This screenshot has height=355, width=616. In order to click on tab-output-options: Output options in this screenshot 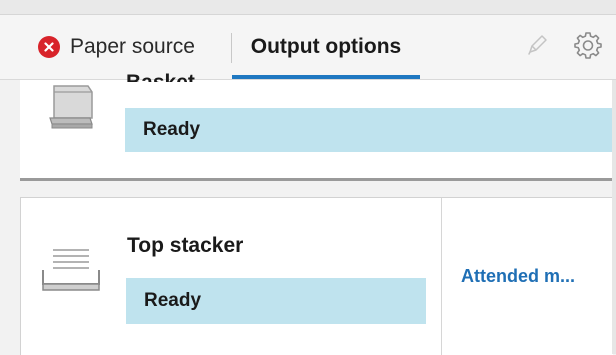, I will do `click(326, 47)`.